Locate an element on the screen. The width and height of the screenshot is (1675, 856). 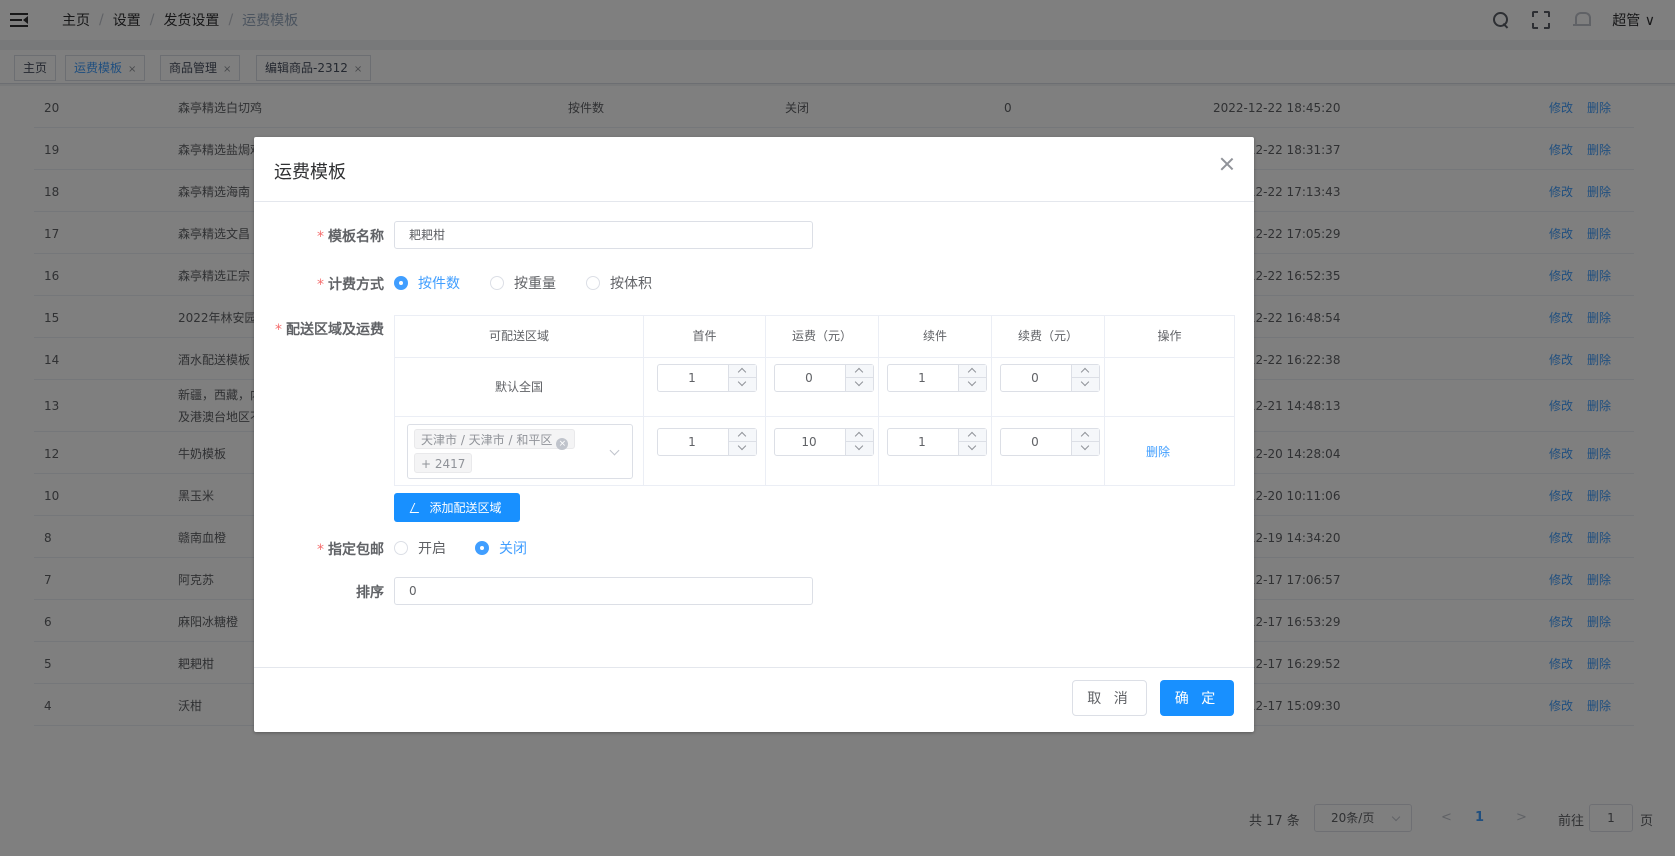
th-fee: 运费（元） is located at coordinates (821, 336).